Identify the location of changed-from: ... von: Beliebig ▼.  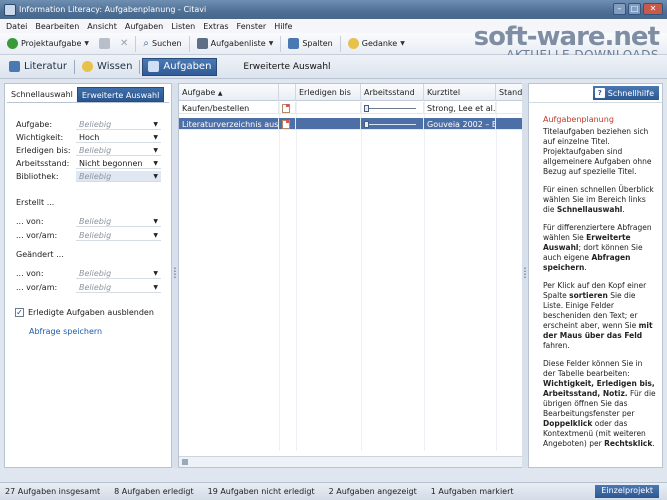
(88, 273).